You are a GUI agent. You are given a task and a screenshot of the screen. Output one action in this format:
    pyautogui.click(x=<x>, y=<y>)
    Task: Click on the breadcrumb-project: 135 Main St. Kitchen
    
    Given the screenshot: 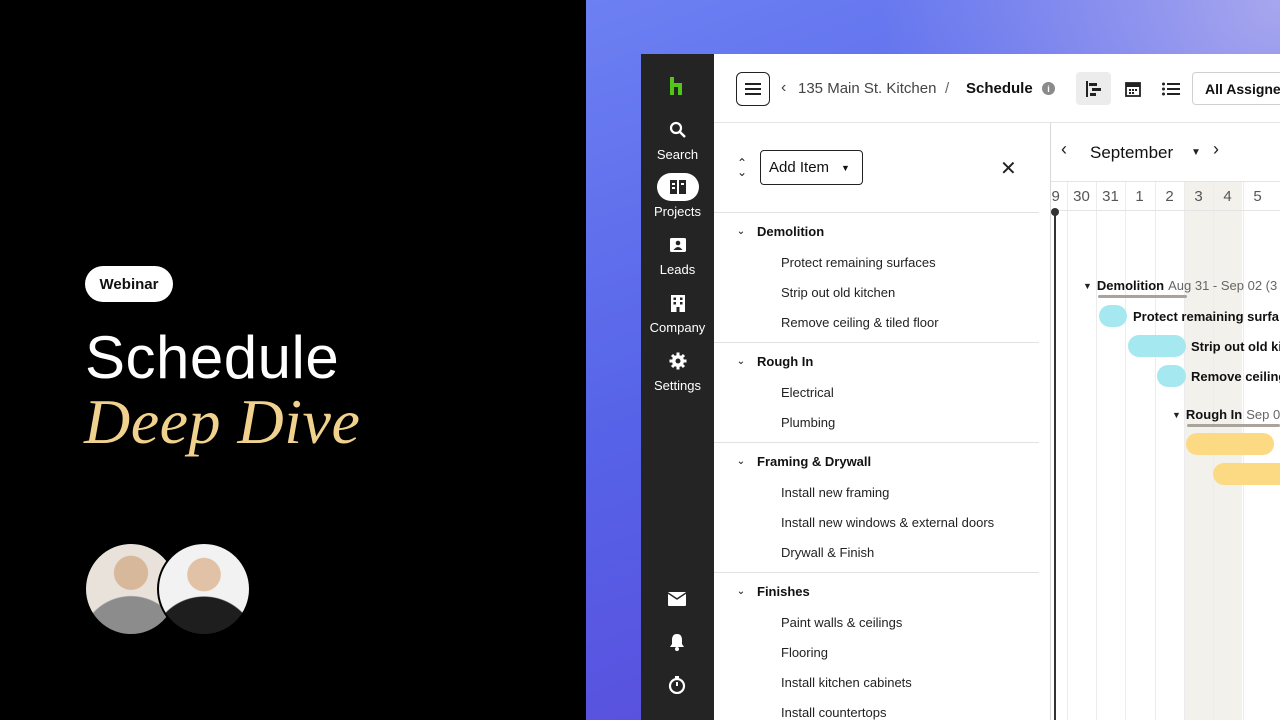 What is the action you would take?
    pyautogui.click(x=867, y=88)
    